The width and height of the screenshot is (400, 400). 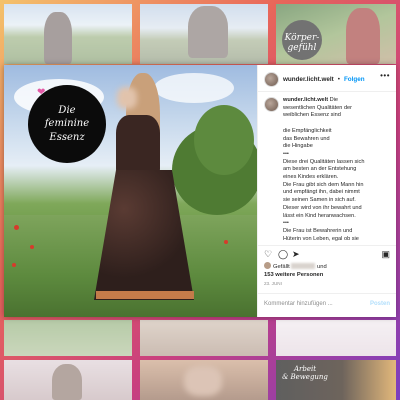 What do you see at coordinates (354, 79) in the screenshot?
I see `follow-button: Folgen` at bounding box center [354, 79].